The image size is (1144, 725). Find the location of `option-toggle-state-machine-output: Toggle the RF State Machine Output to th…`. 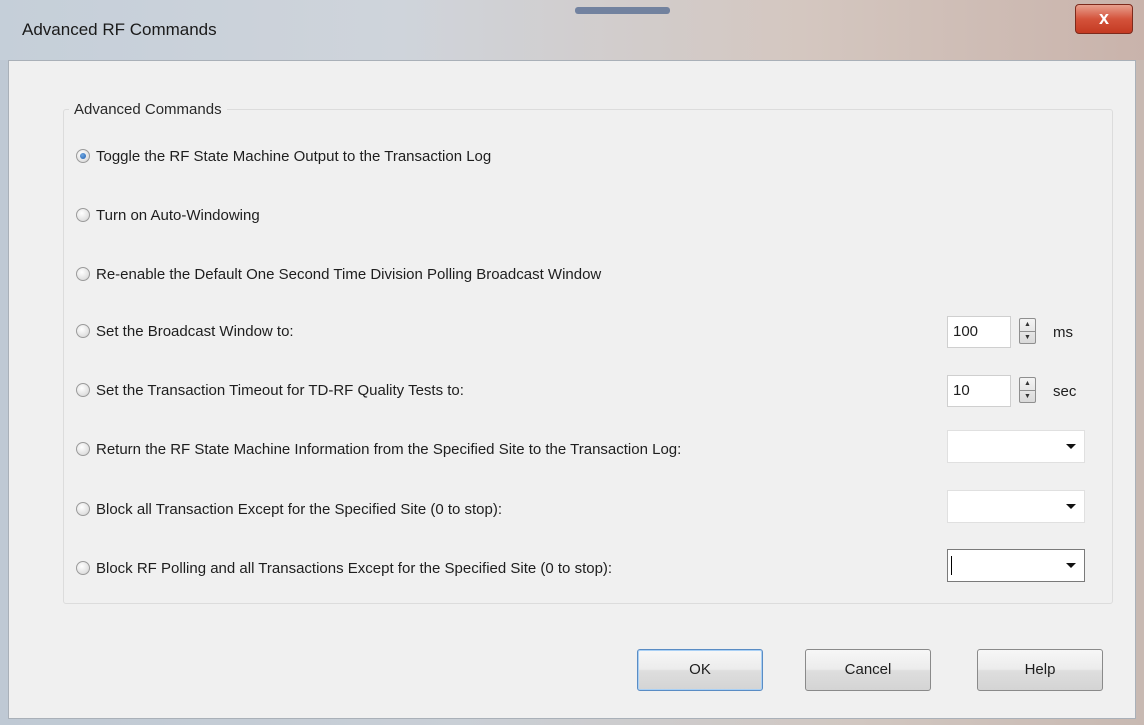

option-toggle-state-machine-output: Toggle the RF State Machine Output to th… is located at coordinates (283, 156).